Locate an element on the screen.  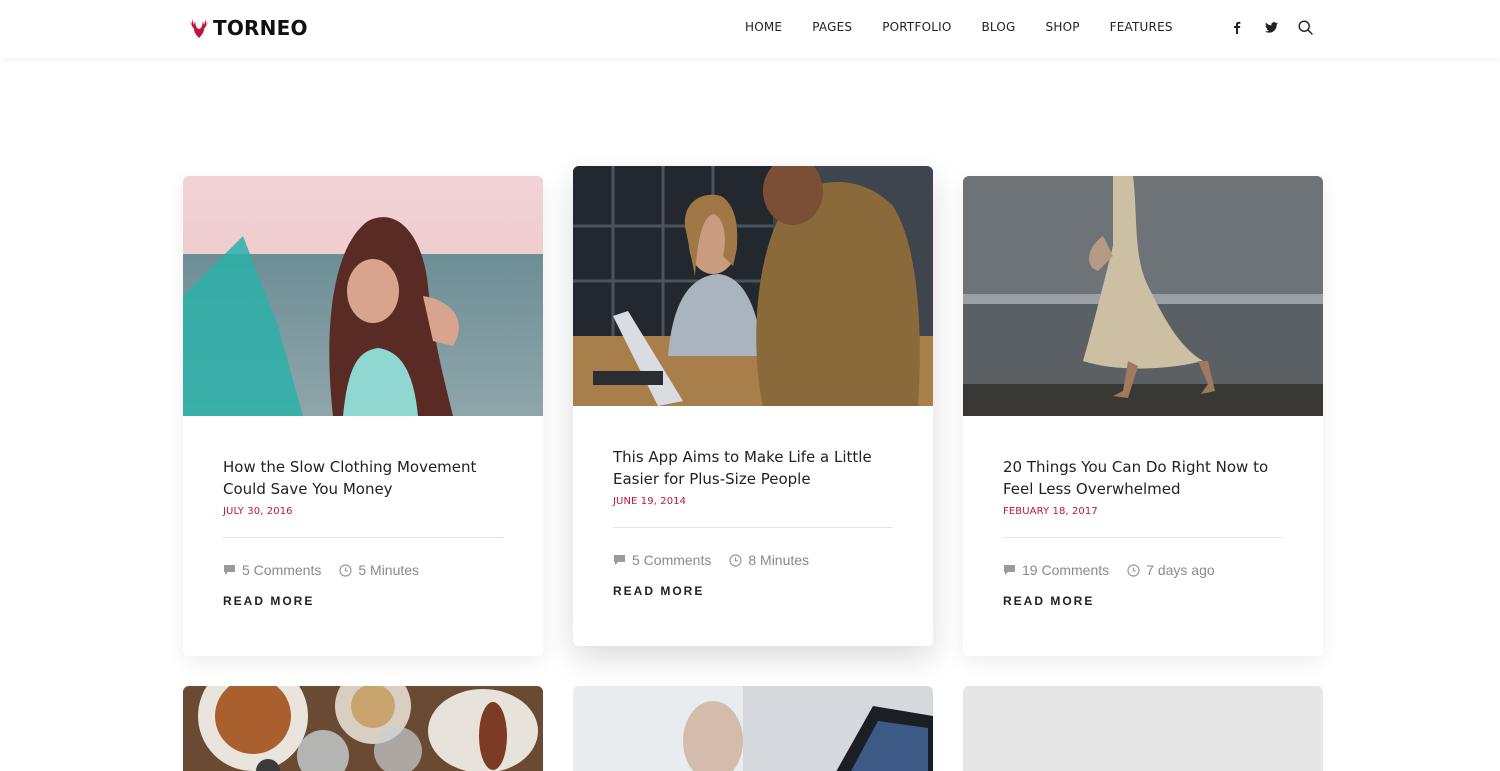
deer-logo-icon is located at coordinates (199, 28).